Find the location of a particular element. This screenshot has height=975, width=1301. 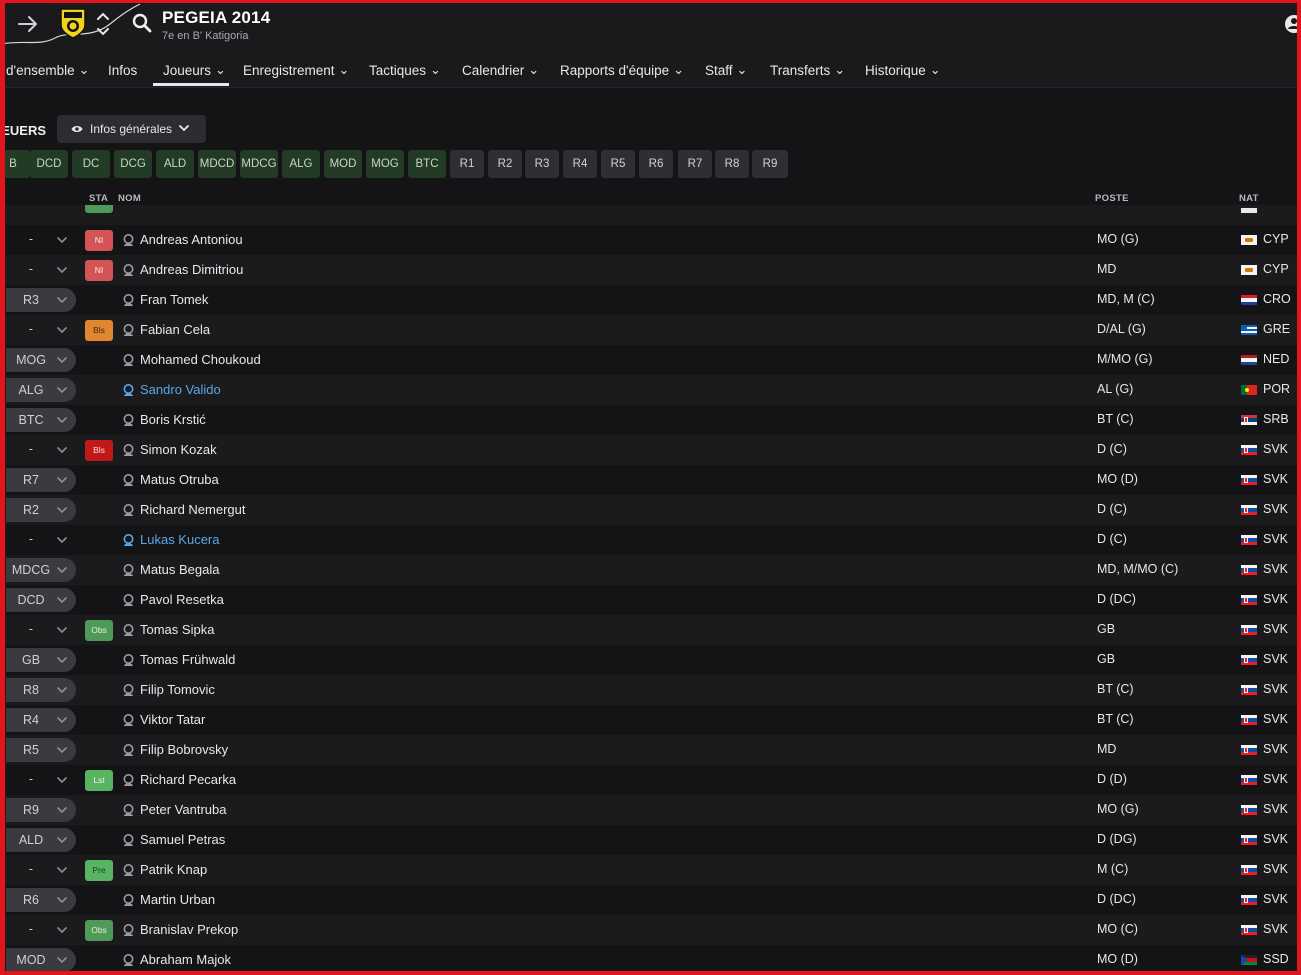

nav-tab-1: Infos is located at coordinates (122, 70).